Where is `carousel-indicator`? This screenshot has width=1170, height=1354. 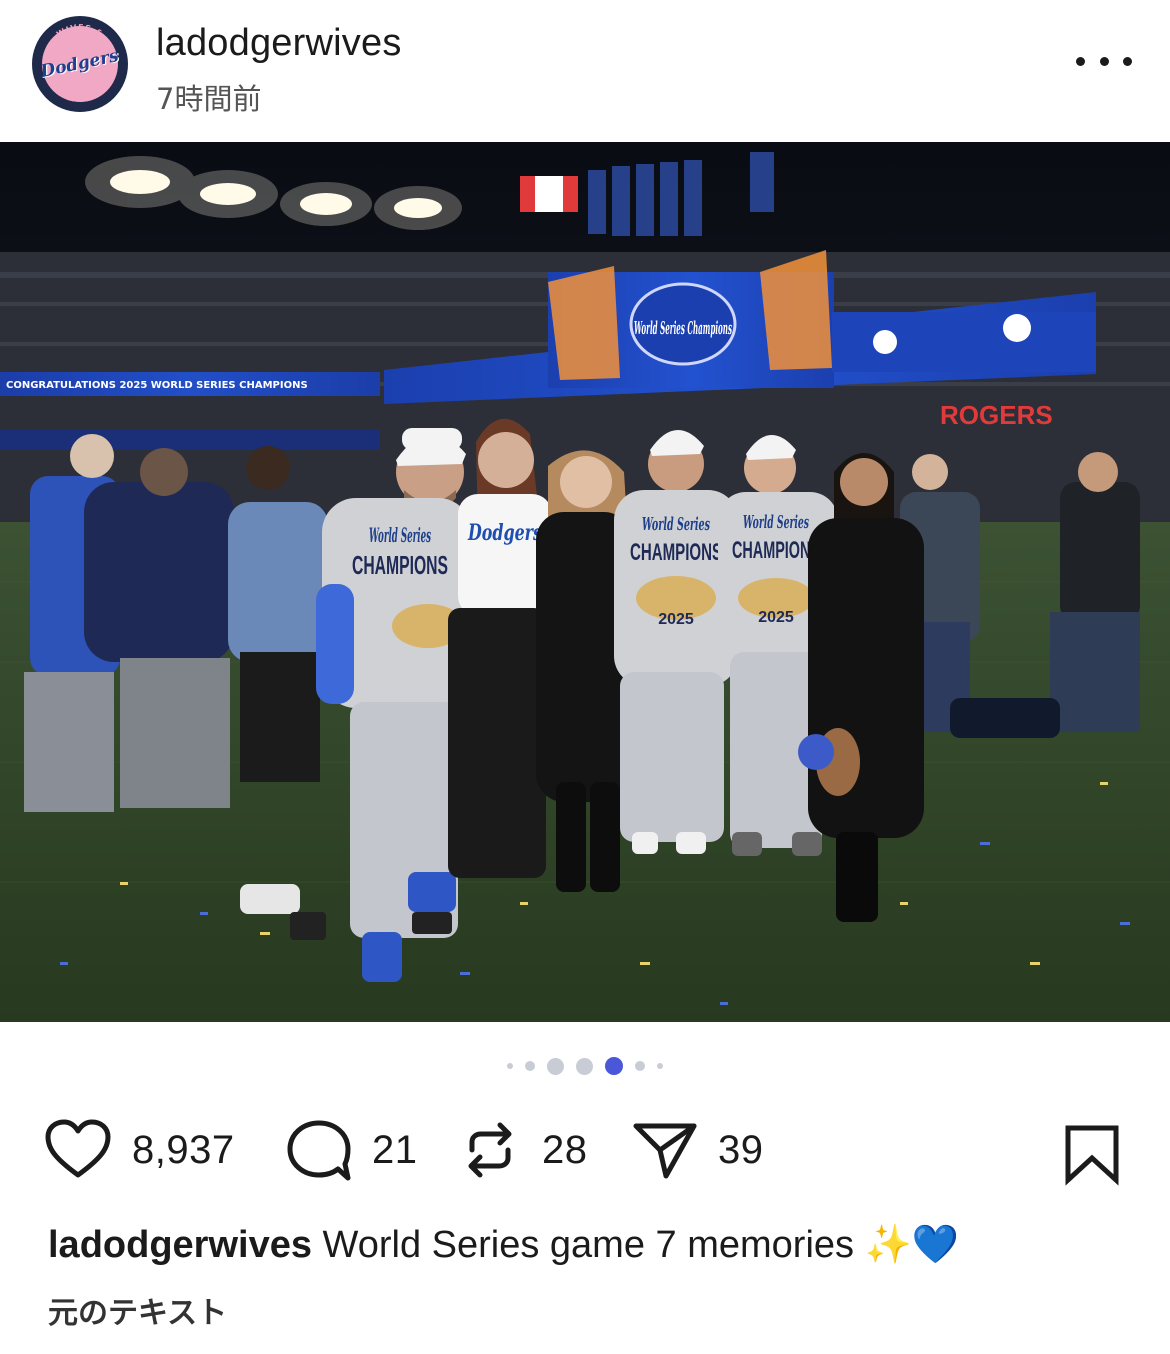 carousel-indicator is located at coordinates (585, 1066).